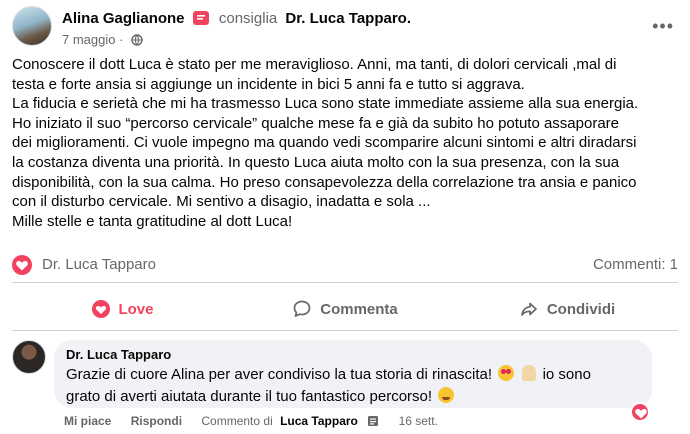 The width and height of the screenshot is (690, 434). What do you see at coordinates (136, 309) in the screenshot?
I see `love-label: Love` at bounding box center [136, 309].